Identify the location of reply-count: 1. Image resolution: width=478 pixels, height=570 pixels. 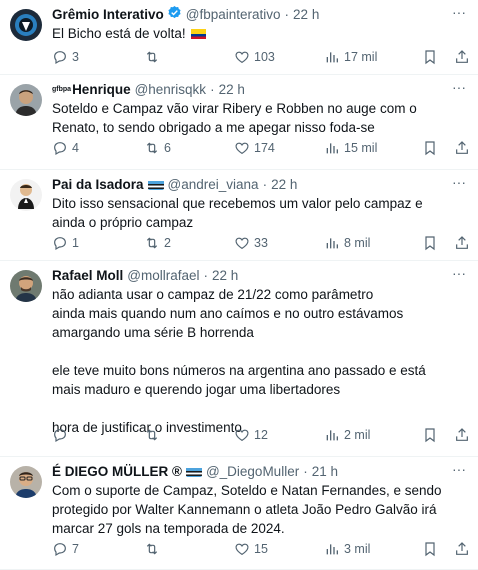
(75, 243).